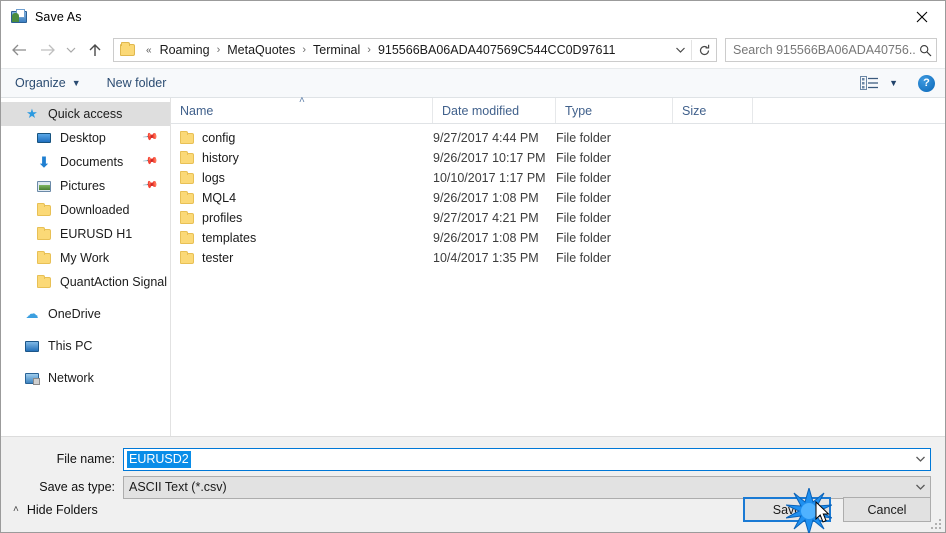  What do you see at coordinates (137, 83) in the screenshot?
I see `new-folder-button: New folder` at bounding box center [137, 83].